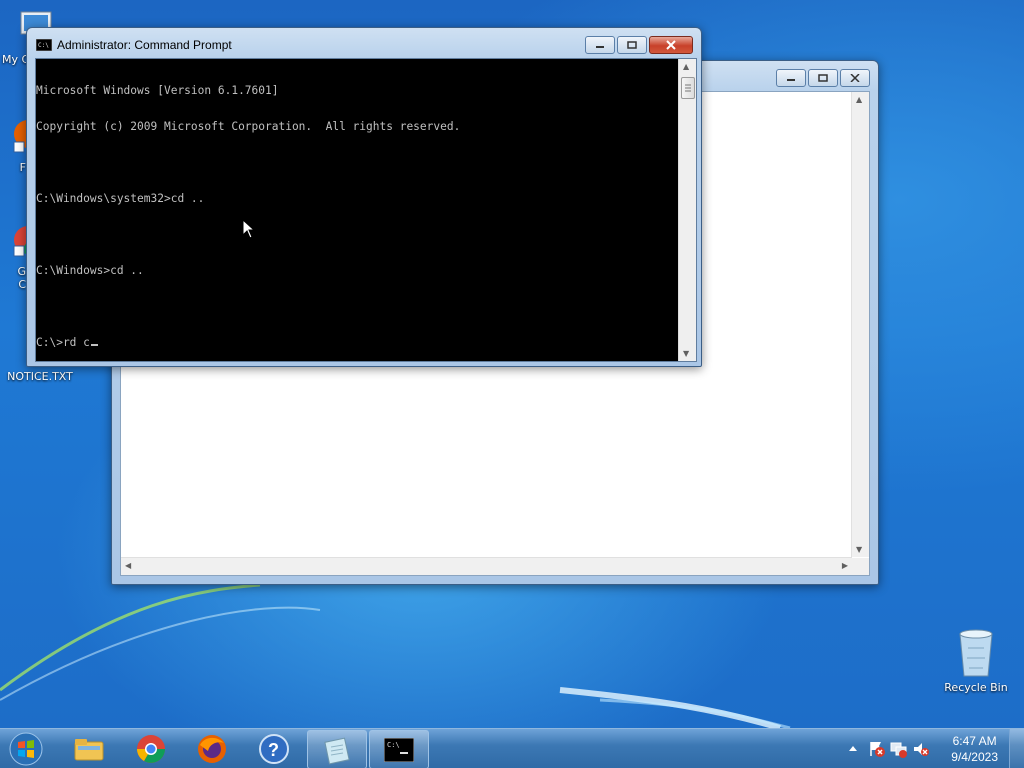 This screenshot has width=1024, height=768. Describe the element at coordinates (90, 270) in the screenshot. I see `console-line: C:\Windows>cd ..` at that location.